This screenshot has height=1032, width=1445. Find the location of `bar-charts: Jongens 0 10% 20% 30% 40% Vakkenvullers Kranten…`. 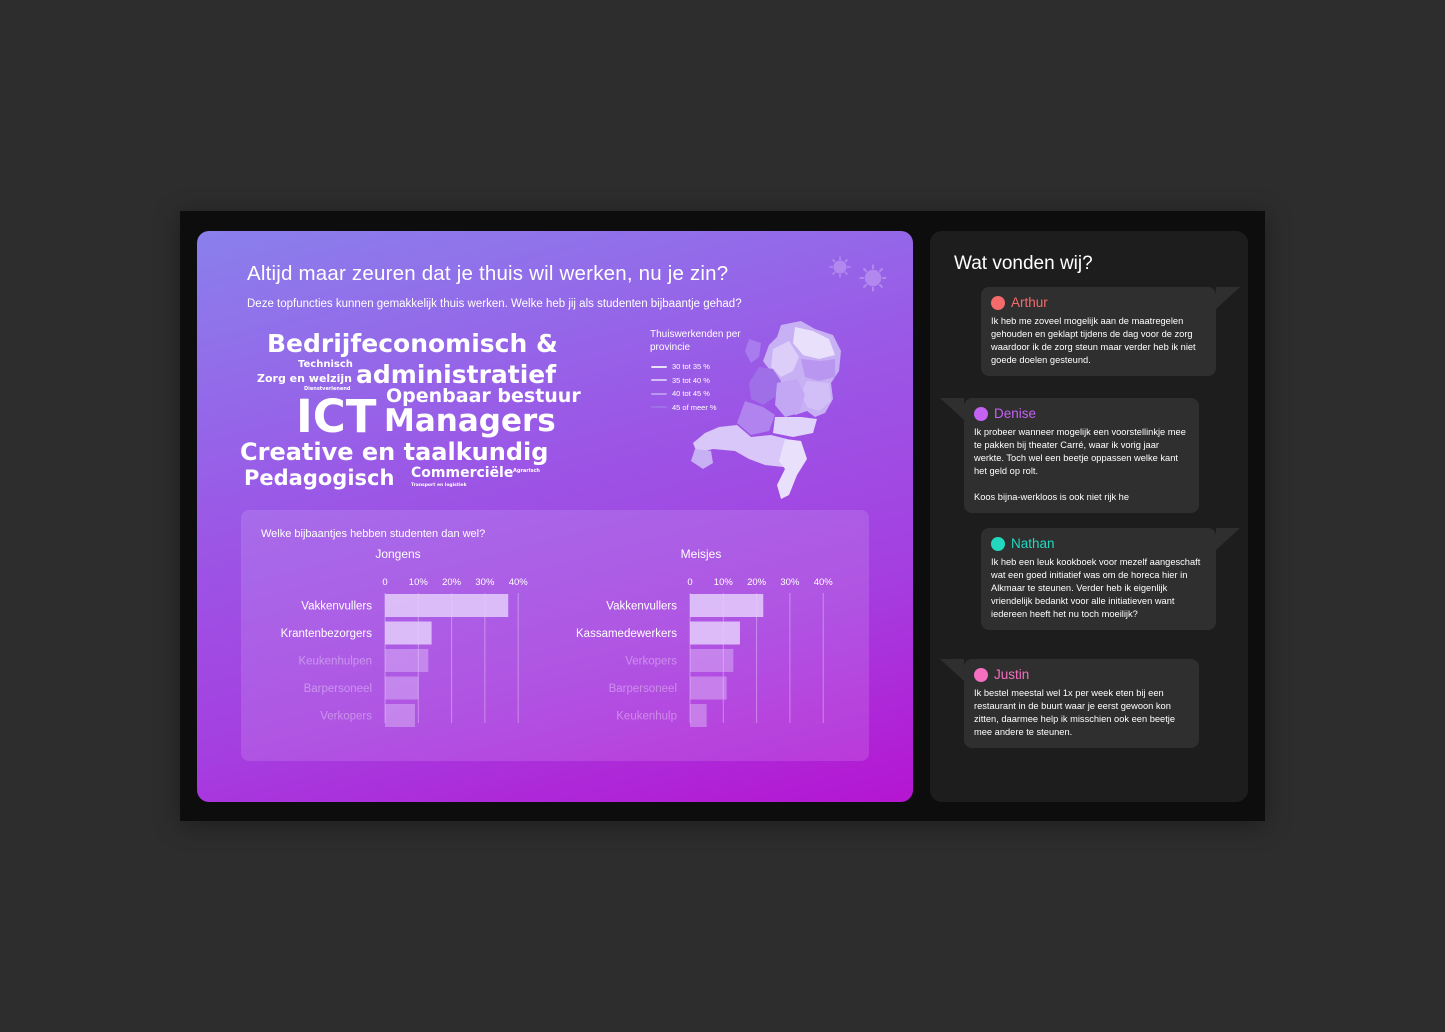

bar-charts: Jongens 0 10% 20% 30% 40% Vakkenvullers Kranten… is located at coordinates (557, 637).